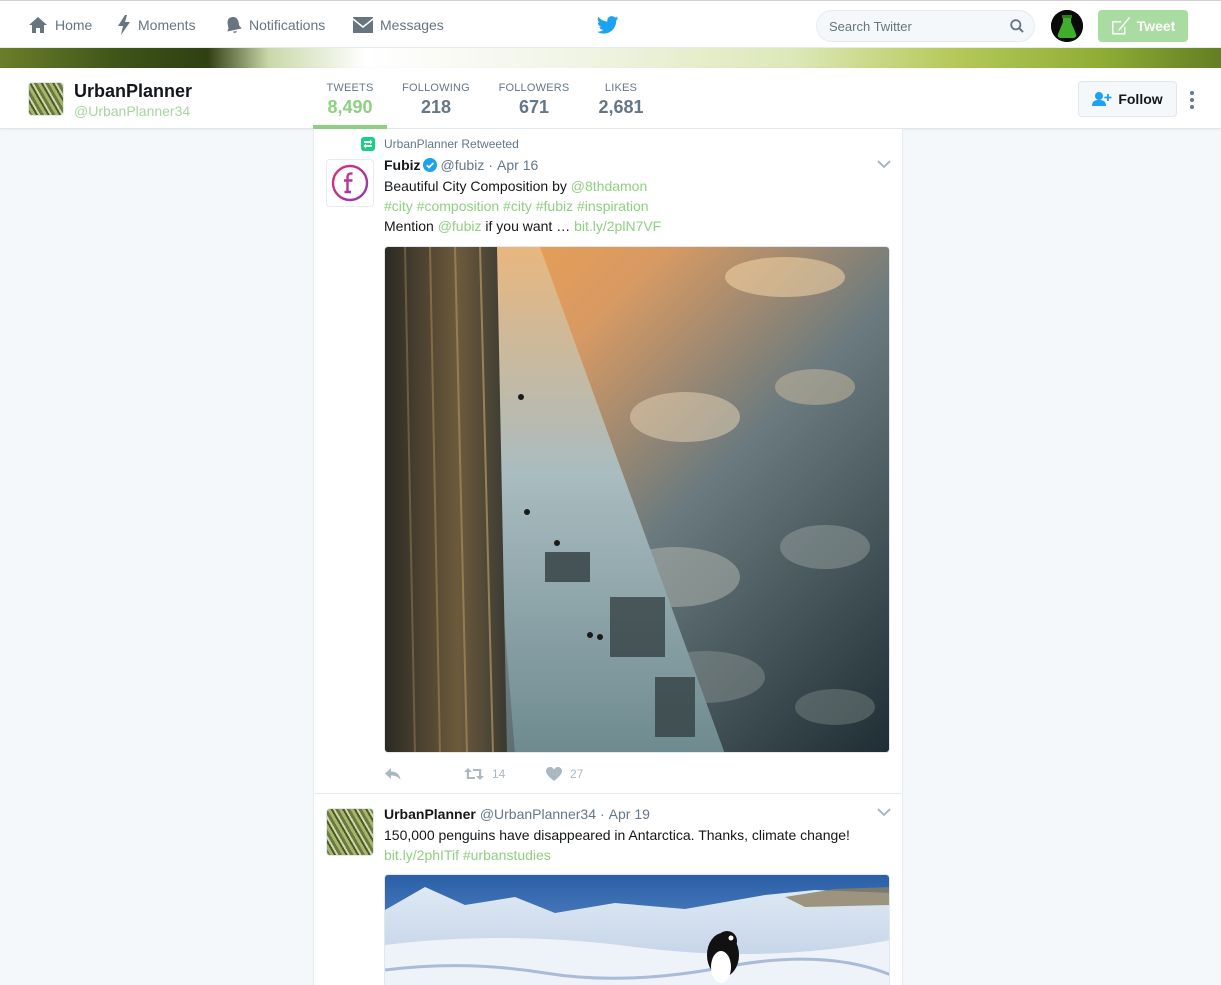  What do you see at coordinates (621, 88) in the screenshot?
I see `stat-likes-label: LIKES` at bounding box center [621, 88].